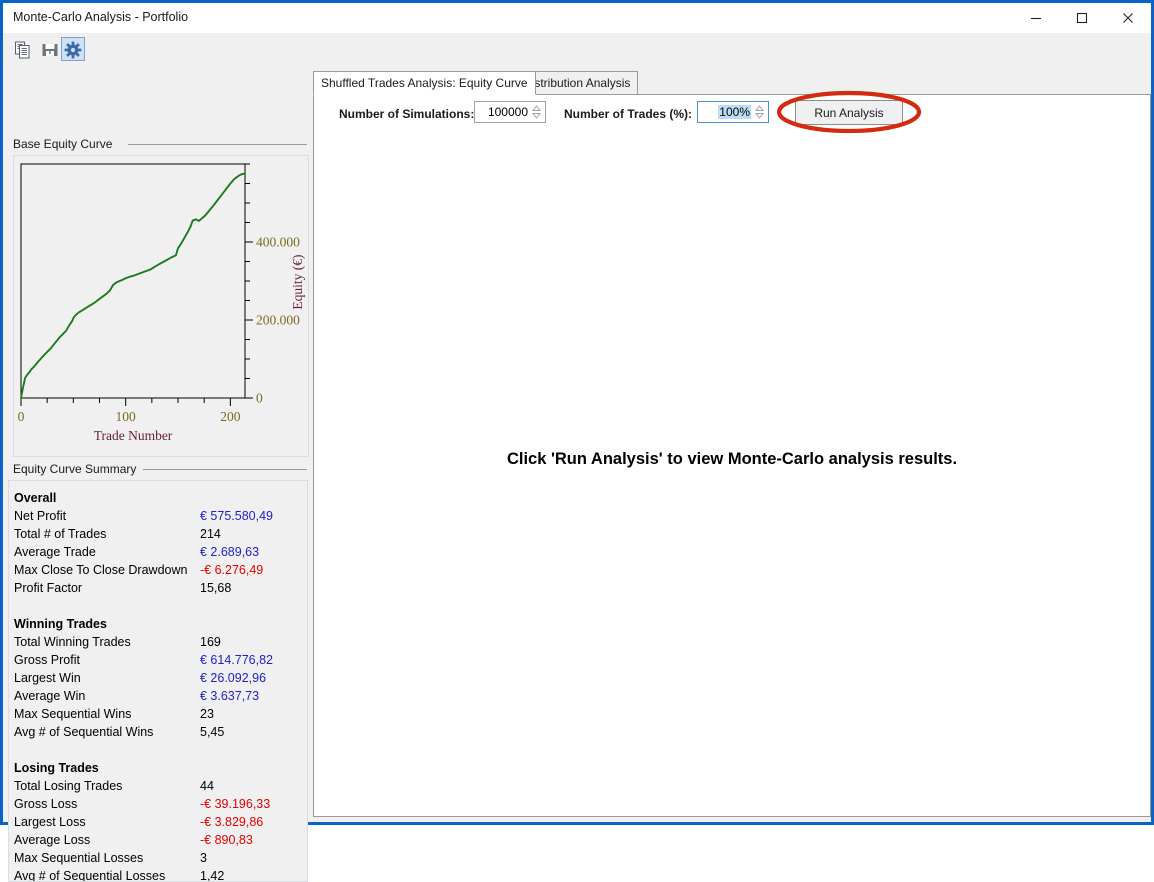  What do you see at coordinates (217, 144) in the screenshot?
I see `chart-group-divider` at bounding box center [217, 144].